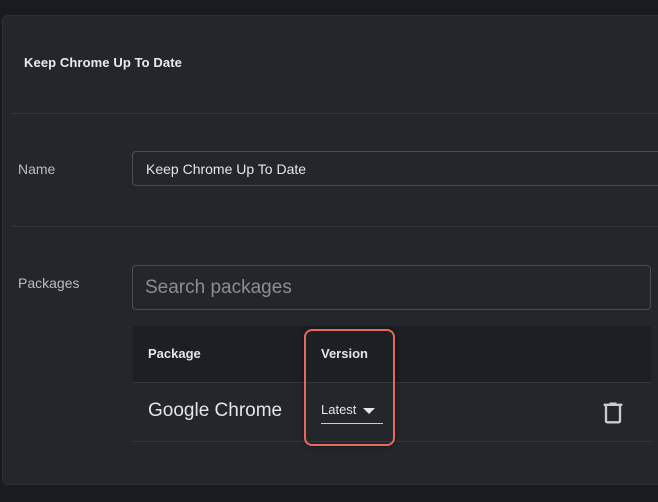 The height and width of the screenshot is (502, 658). Describe the element at coordinates (391, 287) in the screenshot. I see `search-packages-input` at that location.